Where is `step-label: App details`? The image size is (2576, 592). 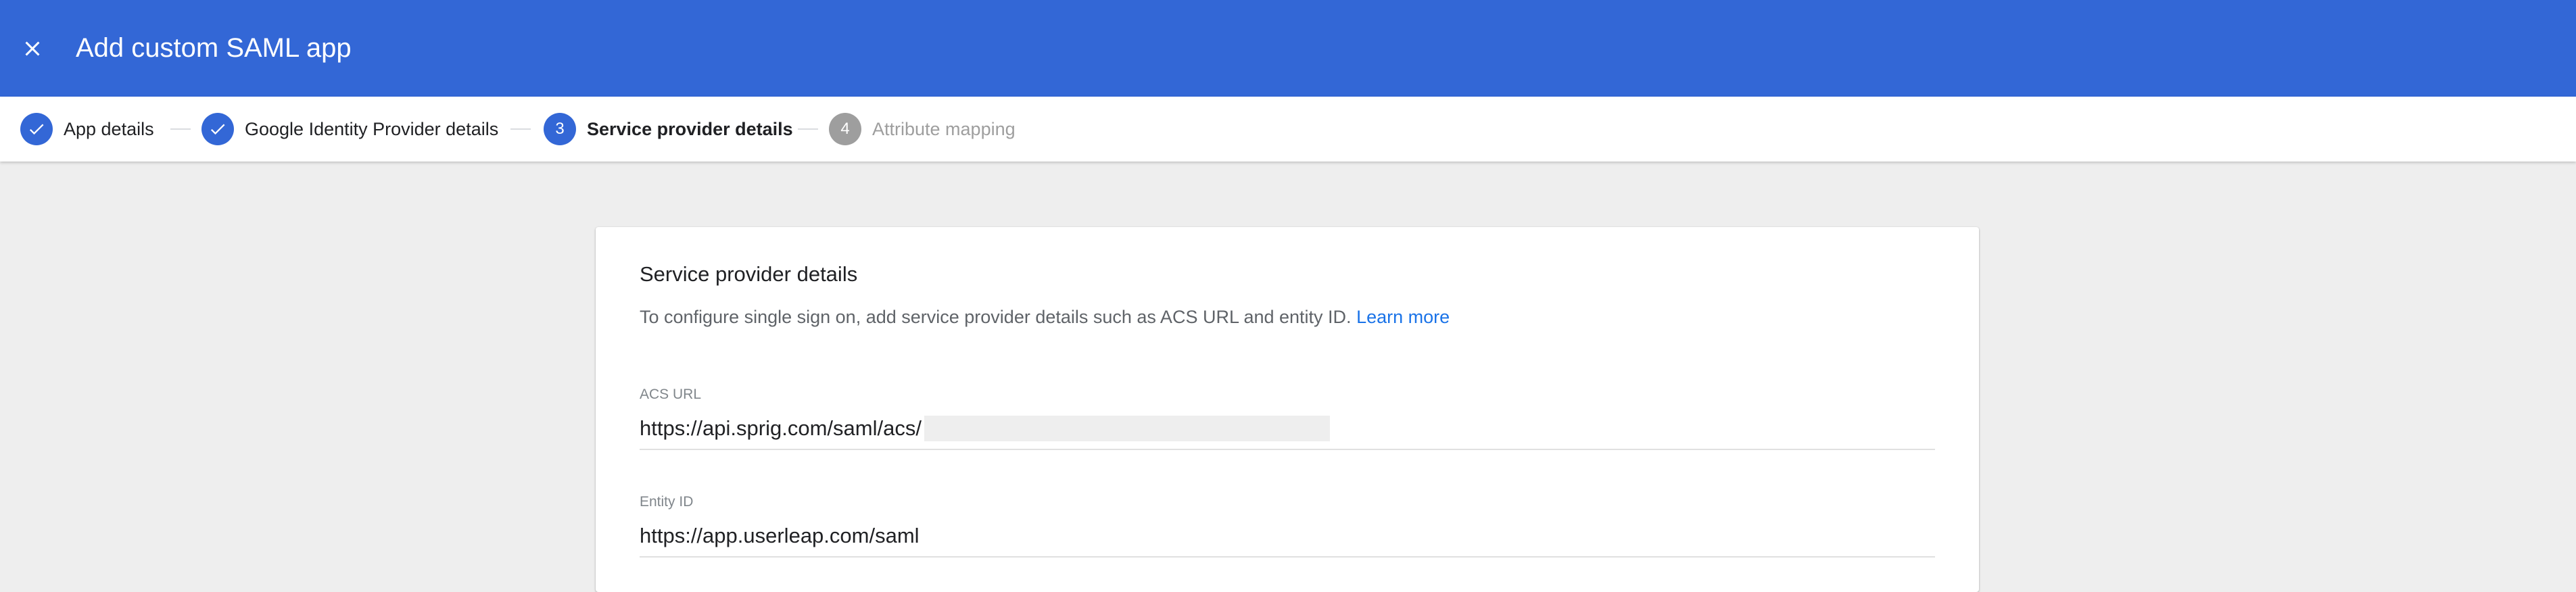
step-label: App details is located at coordinates (109, 128).